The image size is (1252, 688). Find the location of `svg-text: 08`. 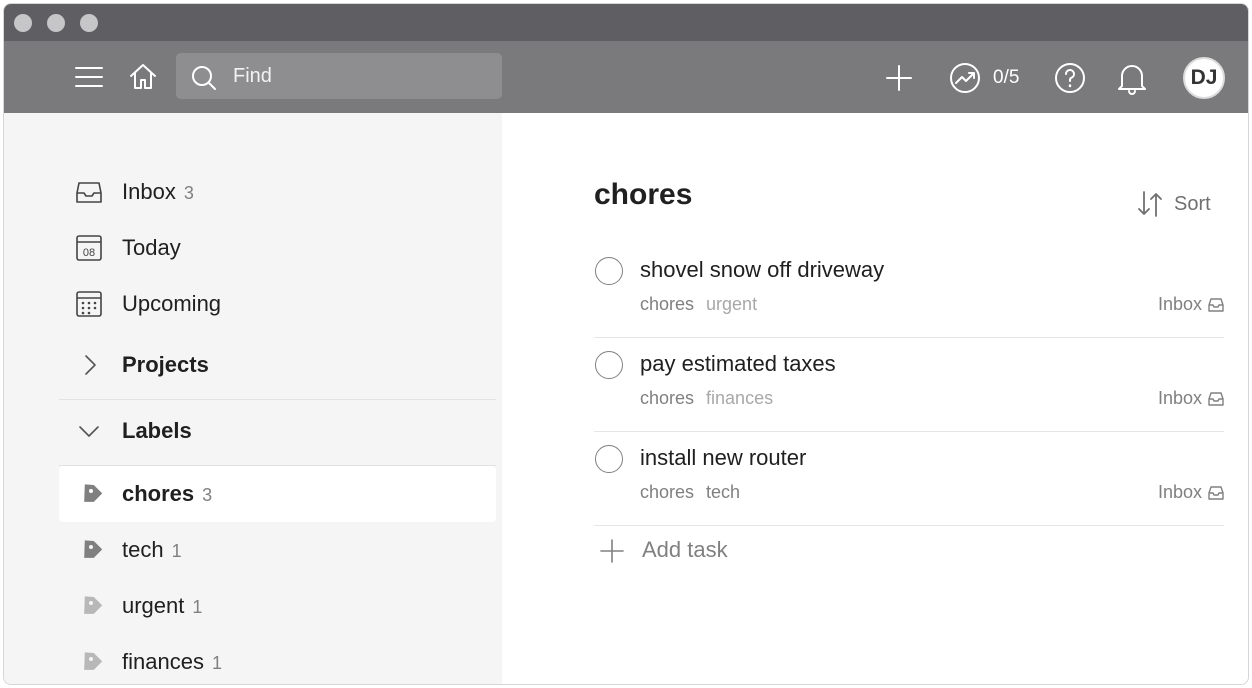

svg-text: 08 is located at coordinates (89, 253).